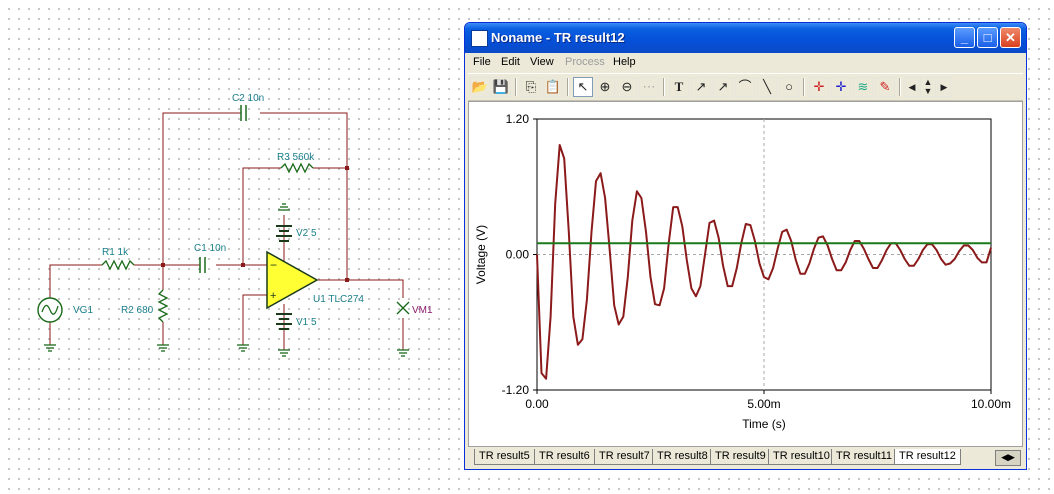  What do you see at coordinates (745, 38) in the screenshot?
I see `title-bar: Noname - TR result12 _ □ ✕` at bounding box center [745, 38].